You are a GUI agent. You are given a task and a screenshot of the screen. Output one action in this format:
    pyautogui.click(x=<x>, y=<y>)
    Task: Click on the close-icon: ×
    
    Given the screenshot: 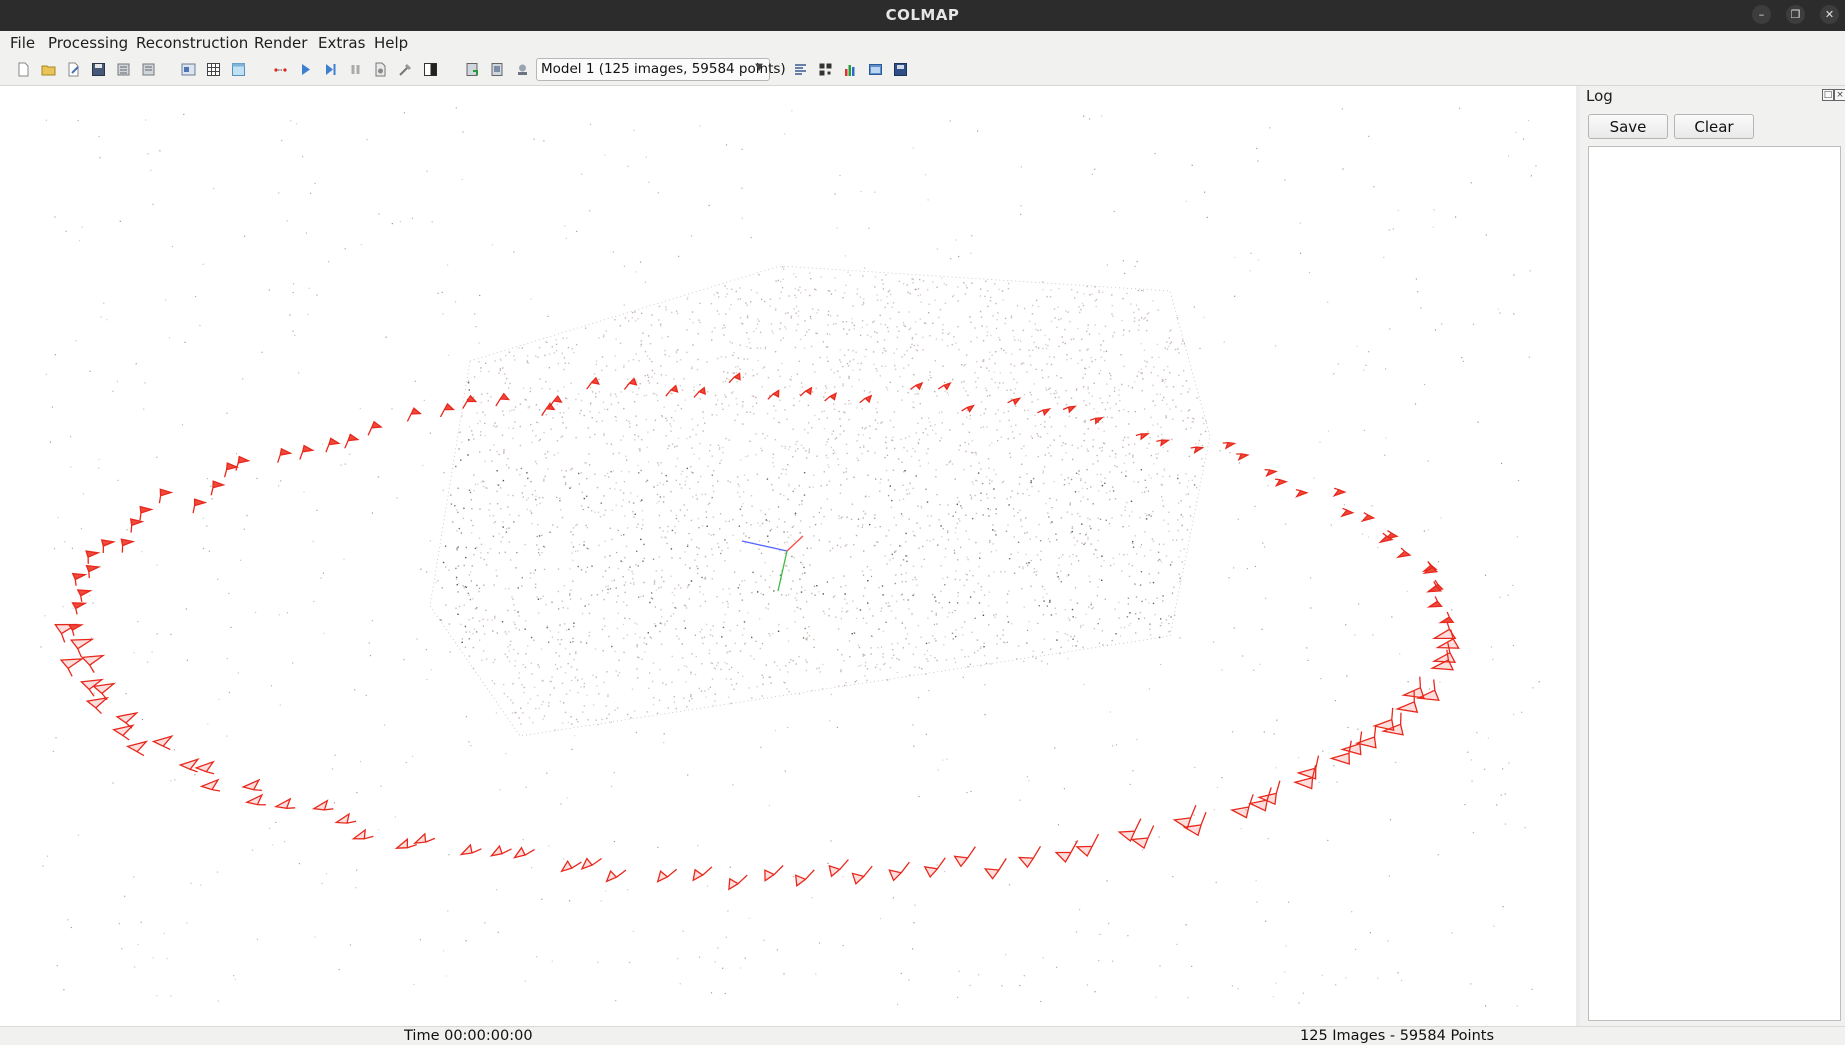 What is the action you would take?
    pyautogui.click(x=1839, y=95)
    